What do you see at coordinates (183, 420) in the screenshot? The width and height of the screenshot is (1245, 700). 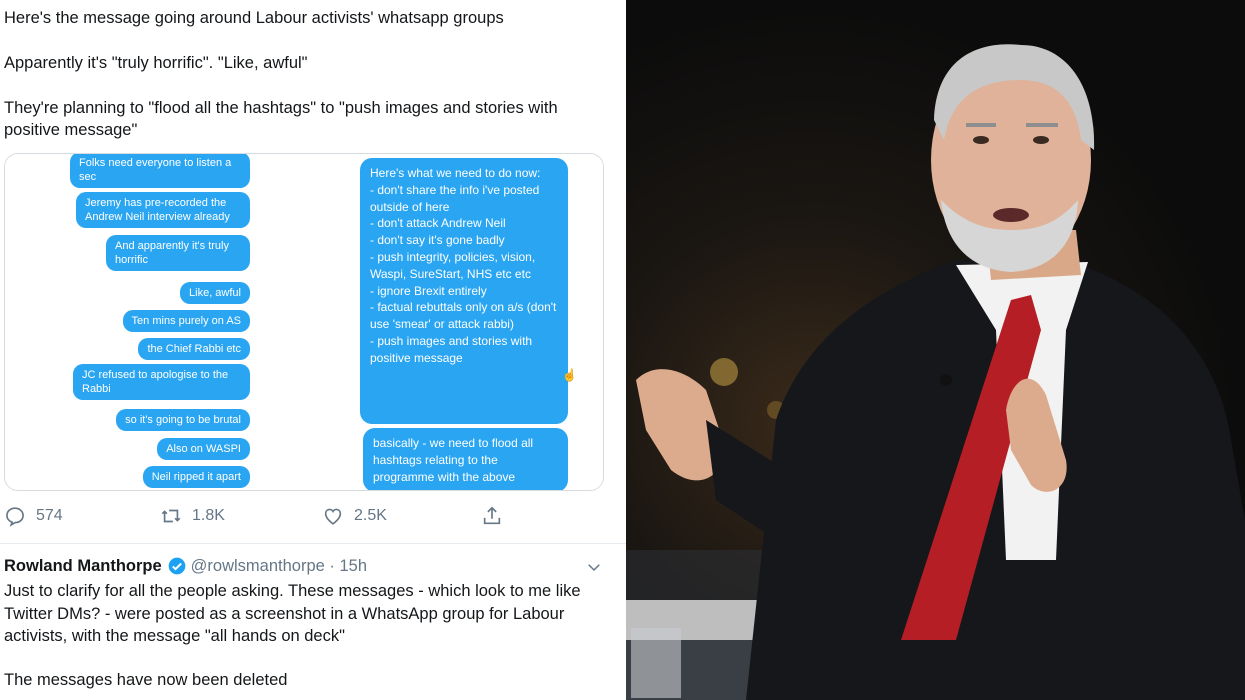 I see `chat-bubble: so it's going to be brutal` at bounding box center [183, 420].